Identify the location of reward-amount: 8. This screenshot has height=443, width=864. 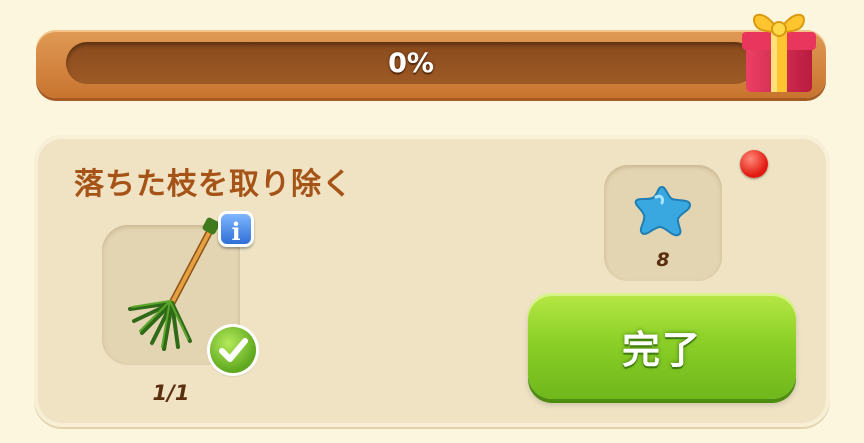
(663, 260).